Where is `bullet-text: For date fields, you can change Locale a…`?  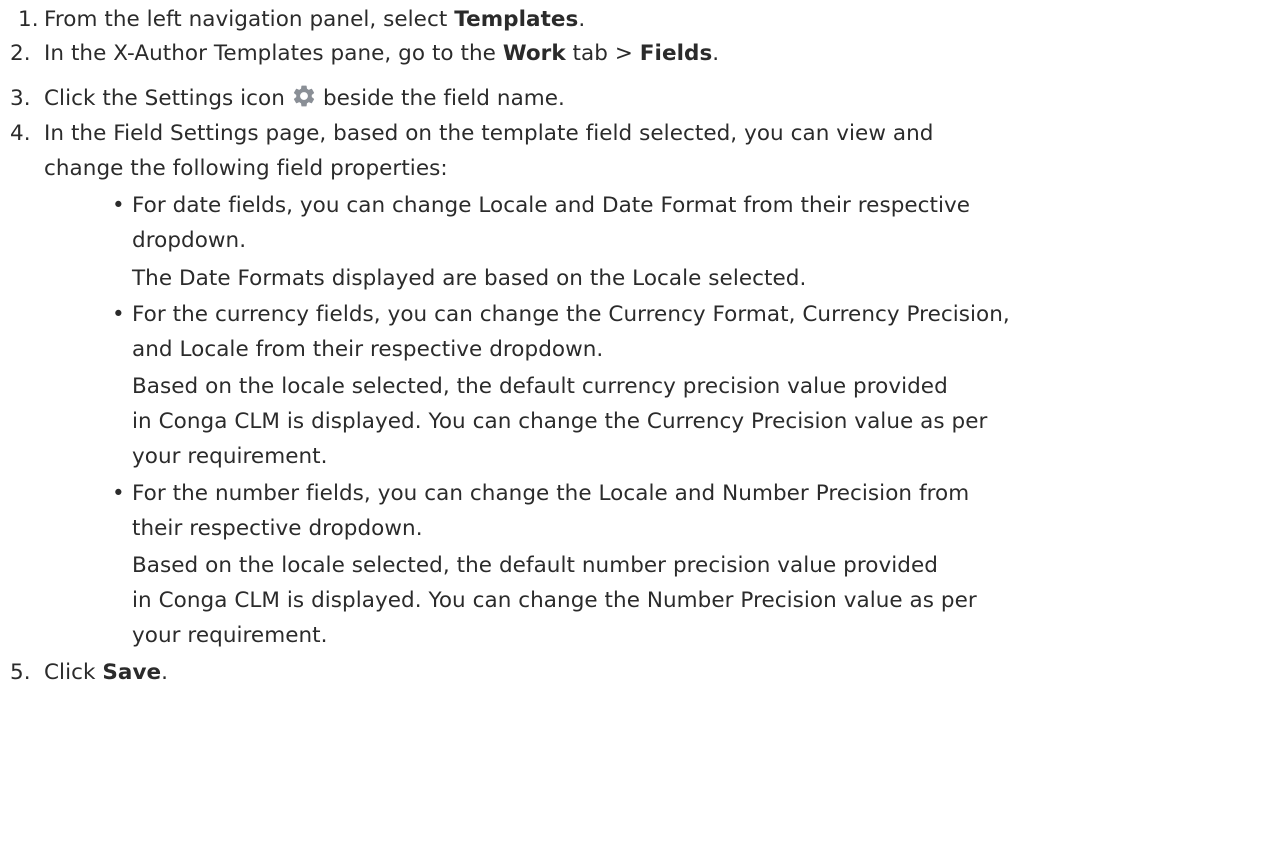
bullet-text: For date fields, you can change Locale a… is located at coordinates (551, 205).